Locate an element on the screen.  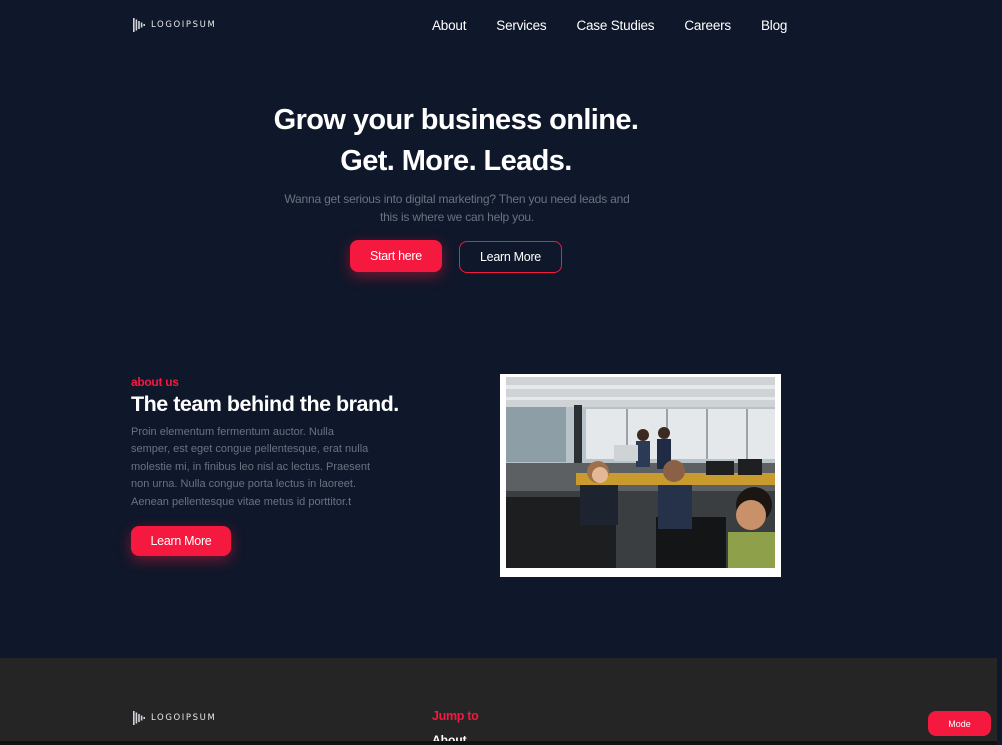
about-title: The team behind the brand. is located at coordinates (265, 404).